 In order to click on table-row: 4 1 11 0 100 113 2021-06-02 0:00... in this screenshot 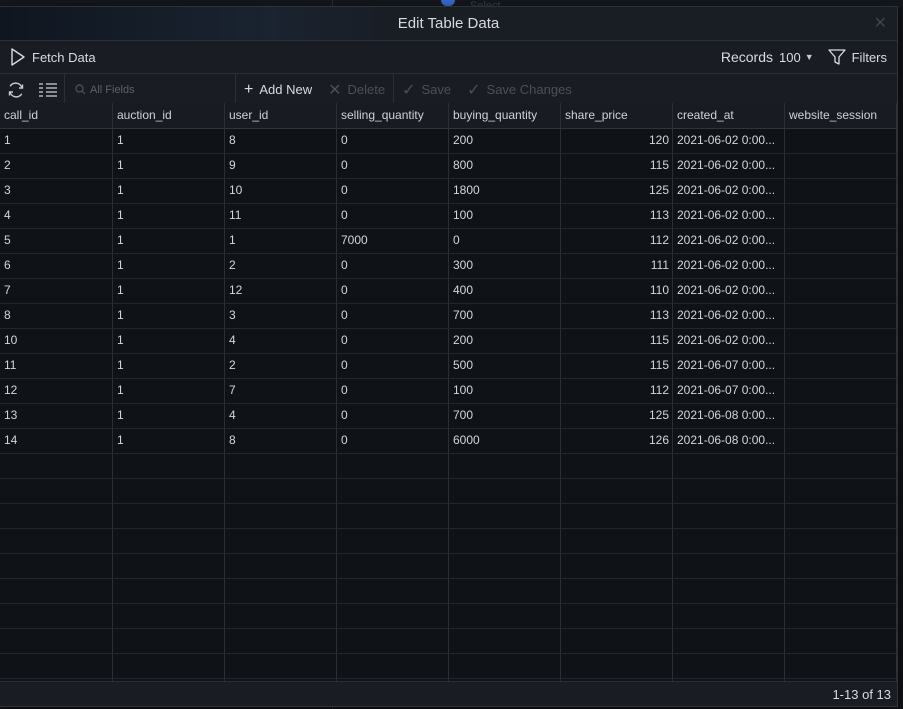, I will do `click(448, 216)`.